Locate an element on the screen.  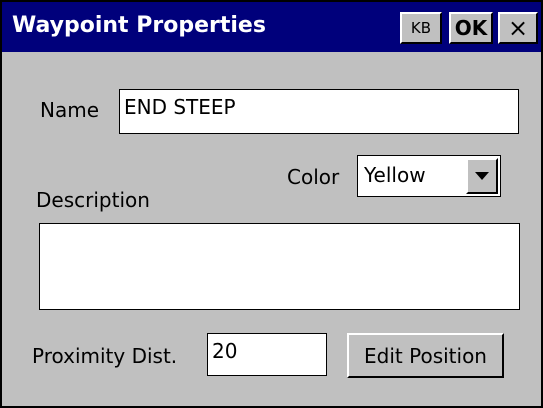
dropdown-arrow-button is located at coordinates (482, 176).